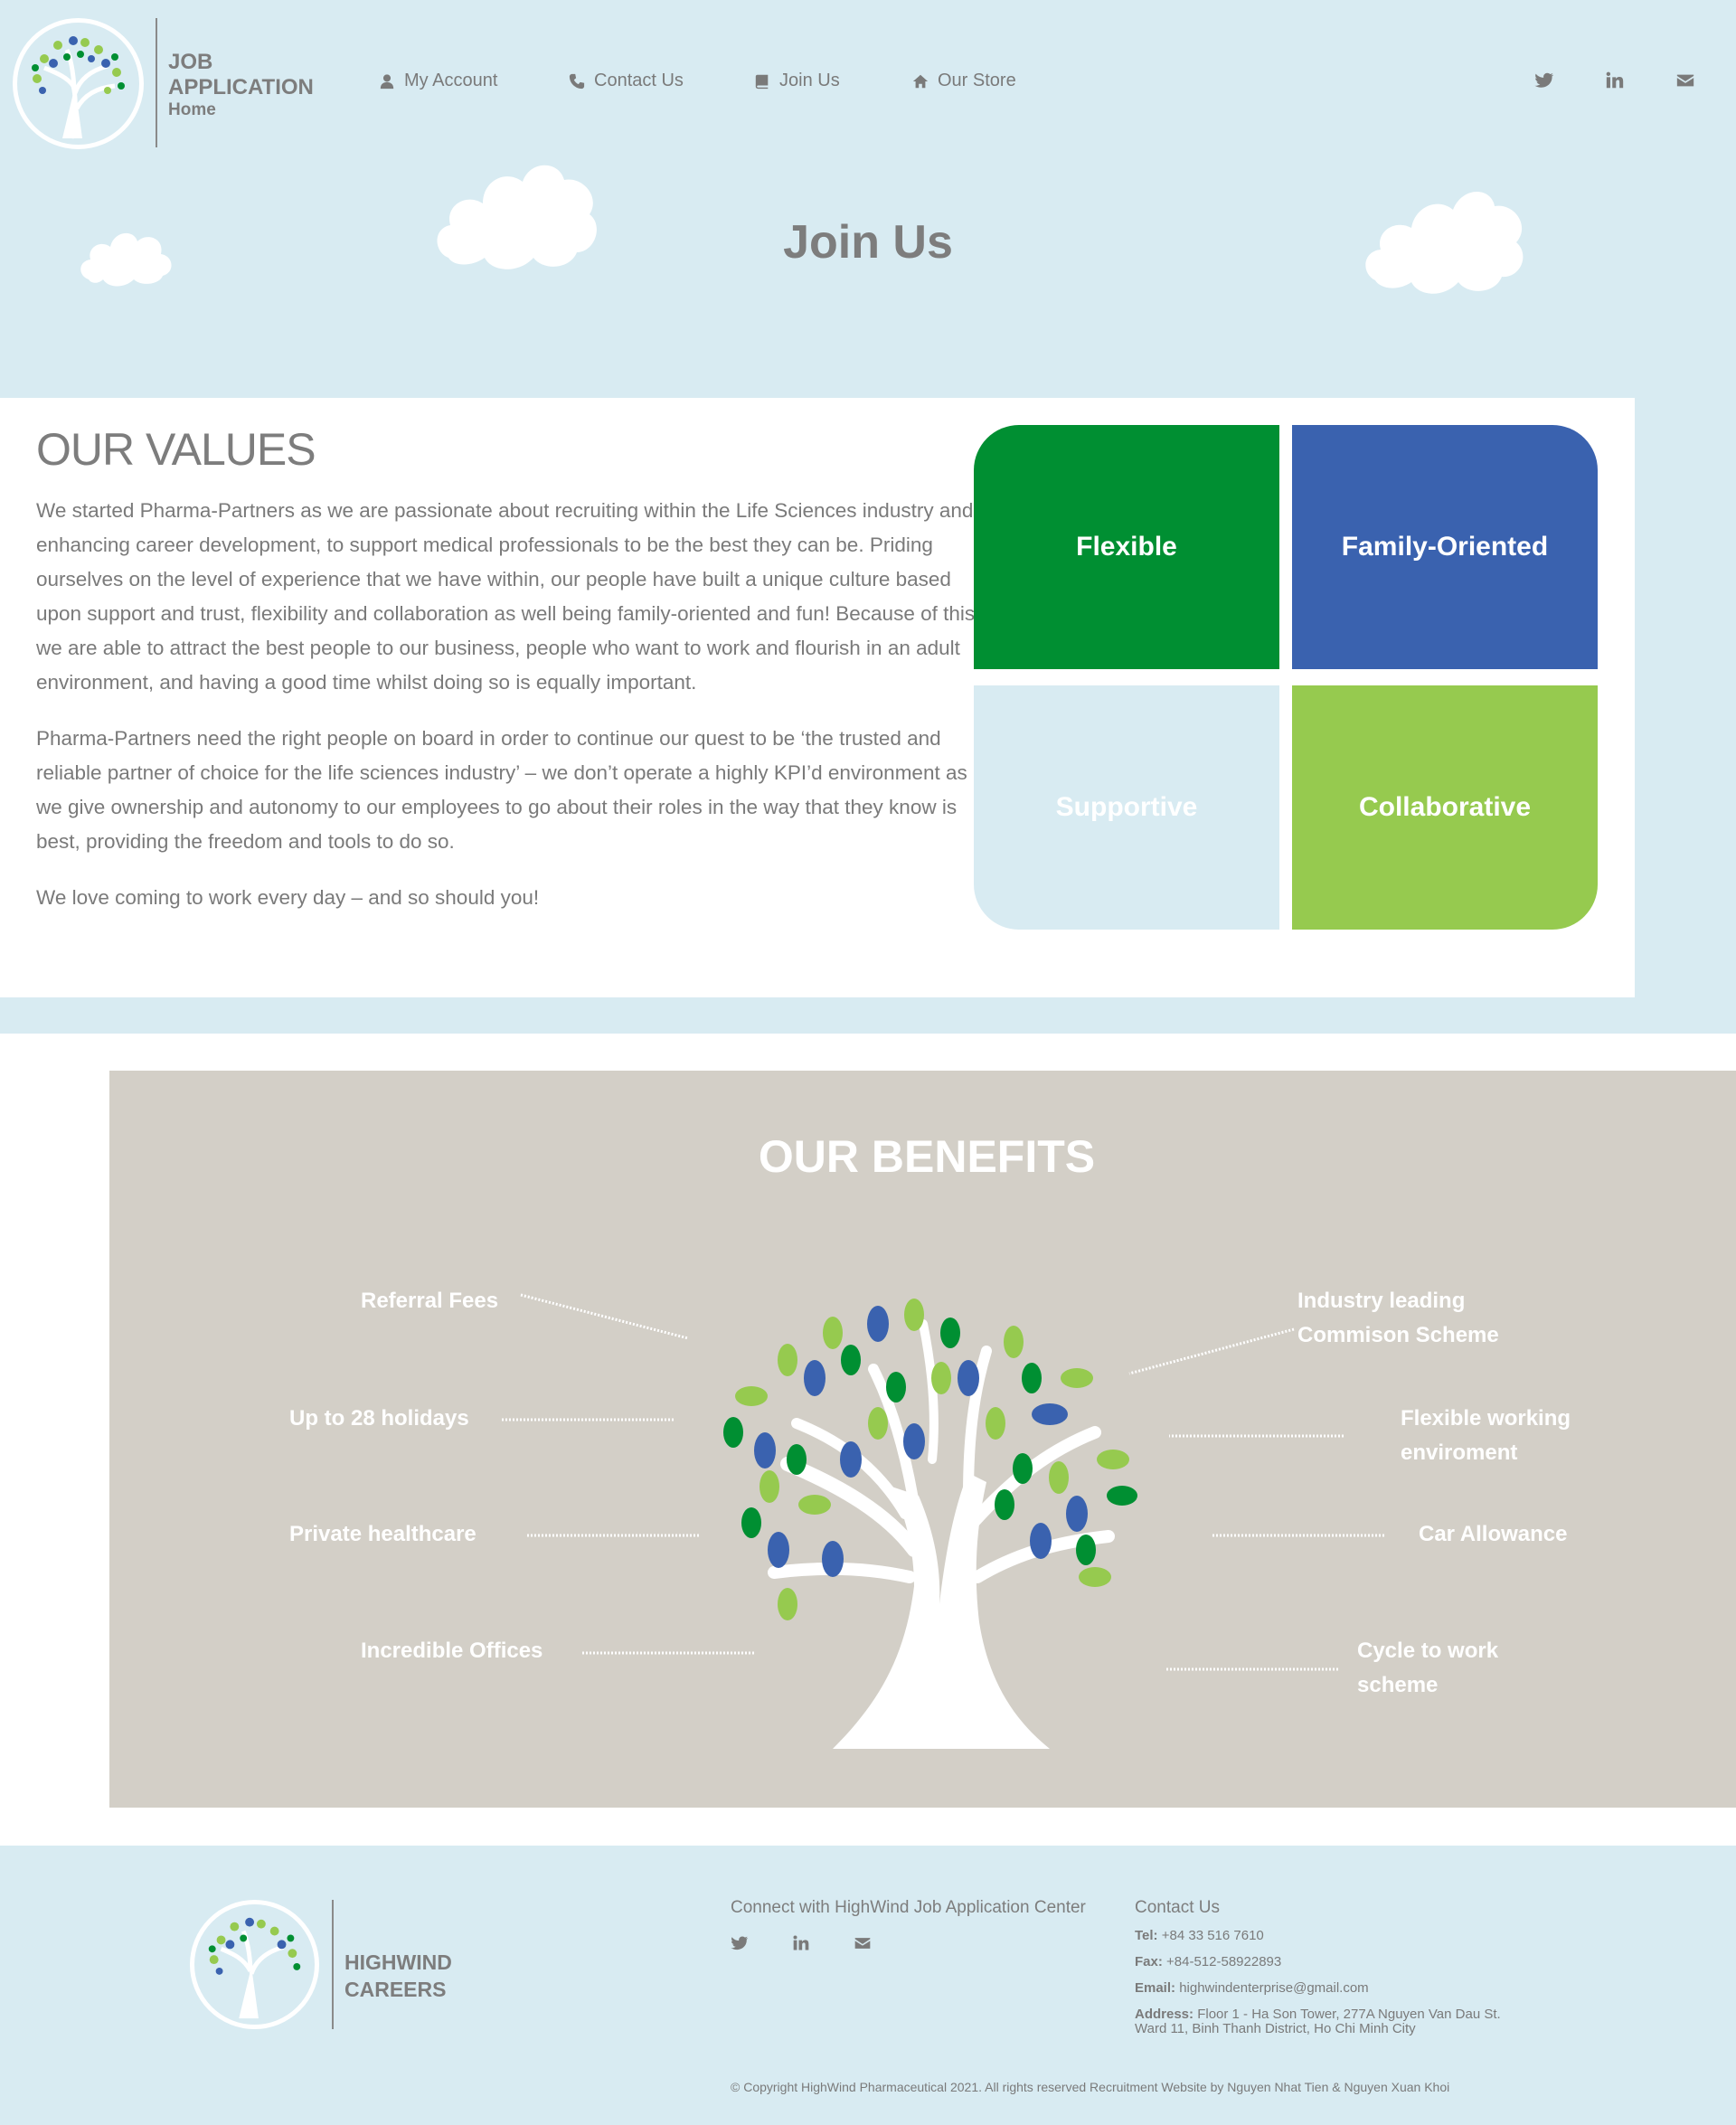 This screenshot has height=2125, width=1736. I want to click on email-link: highwindenterprise@gmail.com, so click(1274, 1988).